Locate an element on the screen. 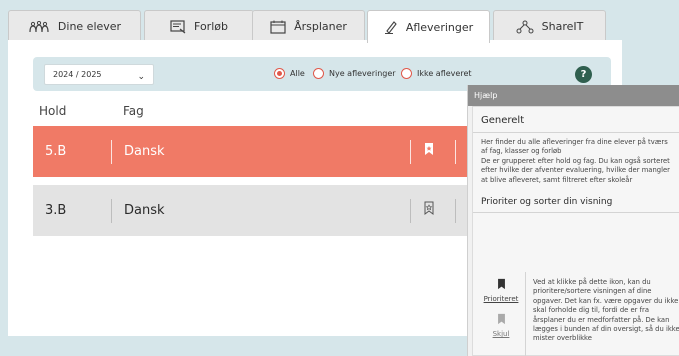 This screenshot has width=679, height=356. filter-radio-nye: Nye afleveringer is located at coordinates (354, 73).